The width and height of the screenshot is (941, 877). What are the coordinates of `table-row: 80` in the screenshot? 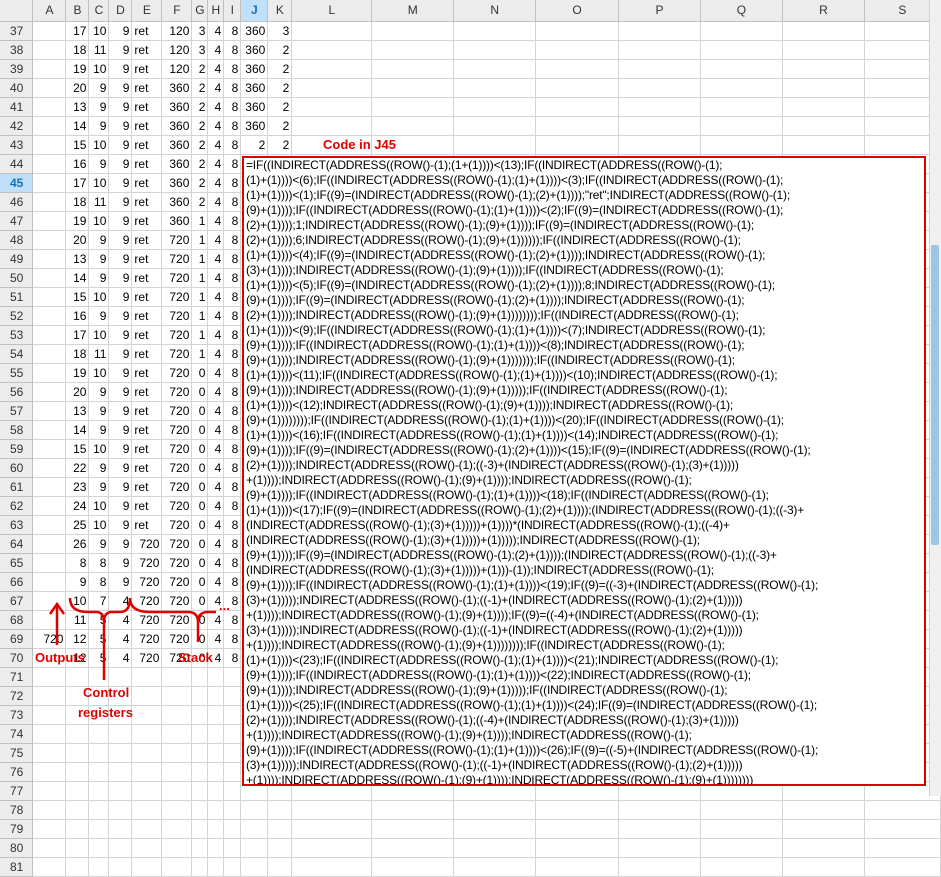 It's located at (470, 848).